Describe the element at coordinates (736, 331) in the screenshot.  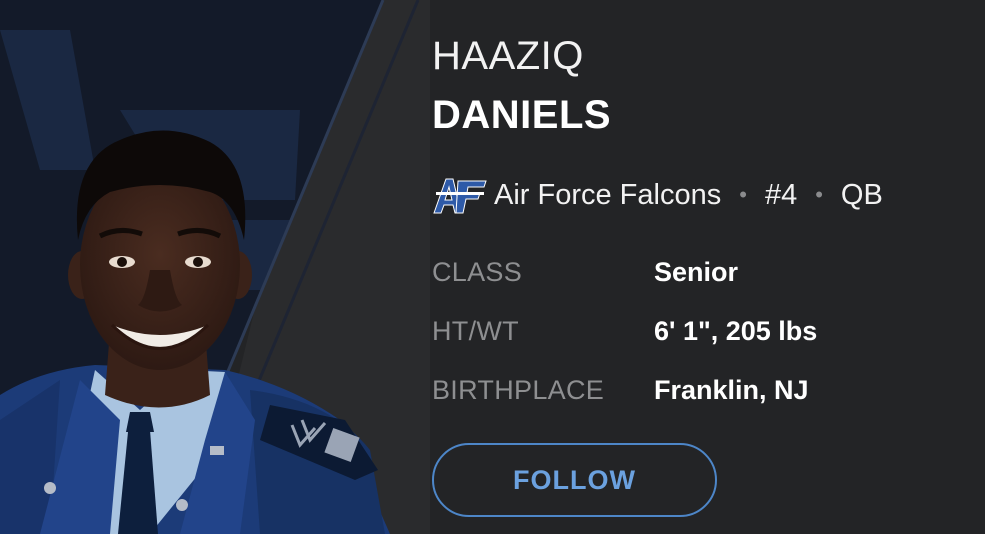
I see `height-weight-value: 6' 1", 205 lbs` at that location.